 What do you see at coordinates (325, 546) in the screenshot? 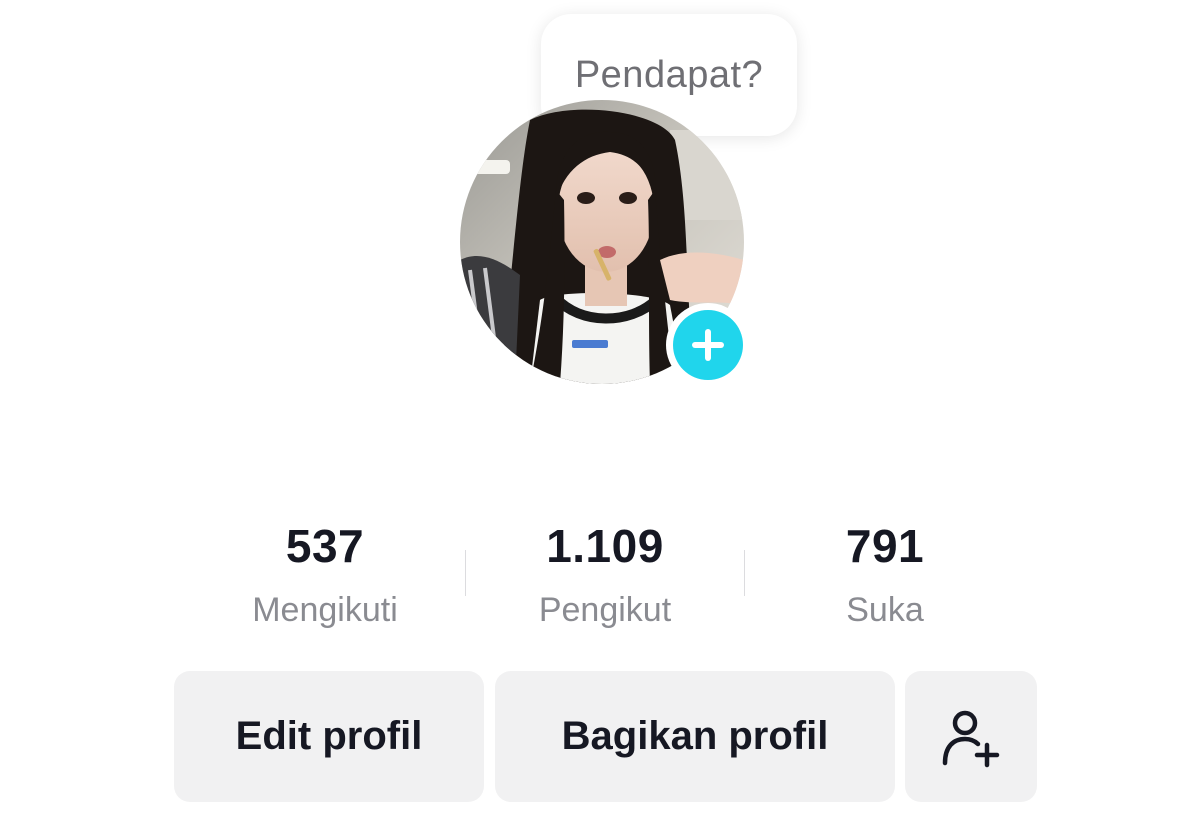
I see `following-count: 537` at bounding box center [325, 546].